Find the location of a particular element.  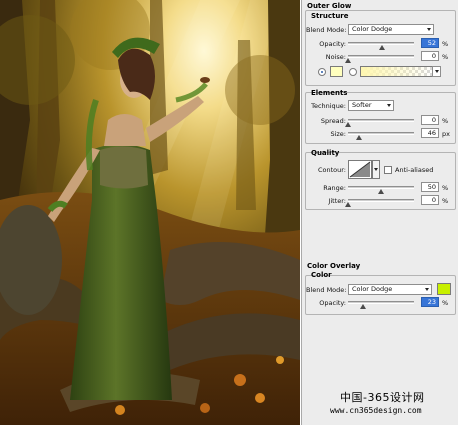

noise-input: 0 is located at coordinates (430, 56).